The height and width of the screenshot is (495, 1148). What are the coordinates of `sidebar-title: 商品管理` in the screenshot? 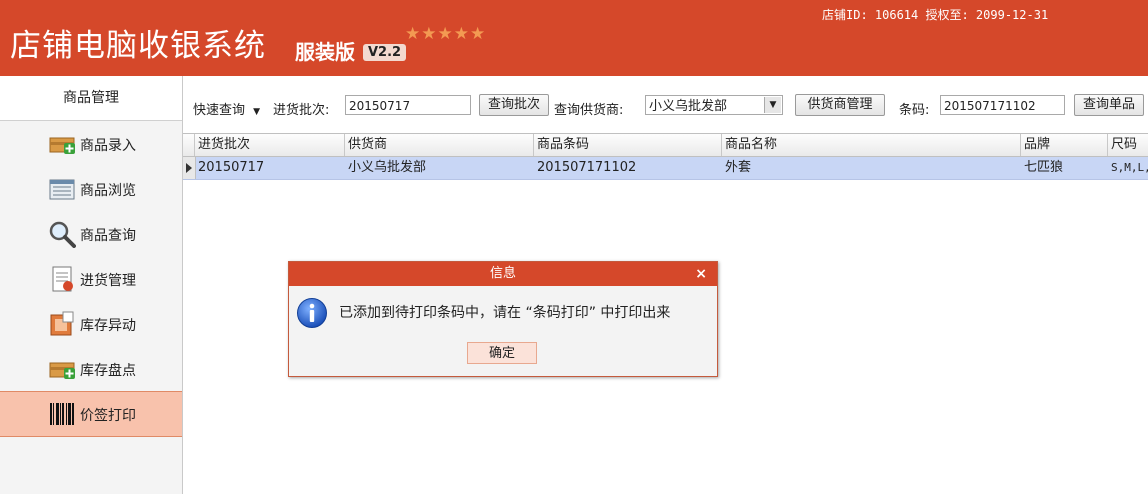 It's located at (91, 98).